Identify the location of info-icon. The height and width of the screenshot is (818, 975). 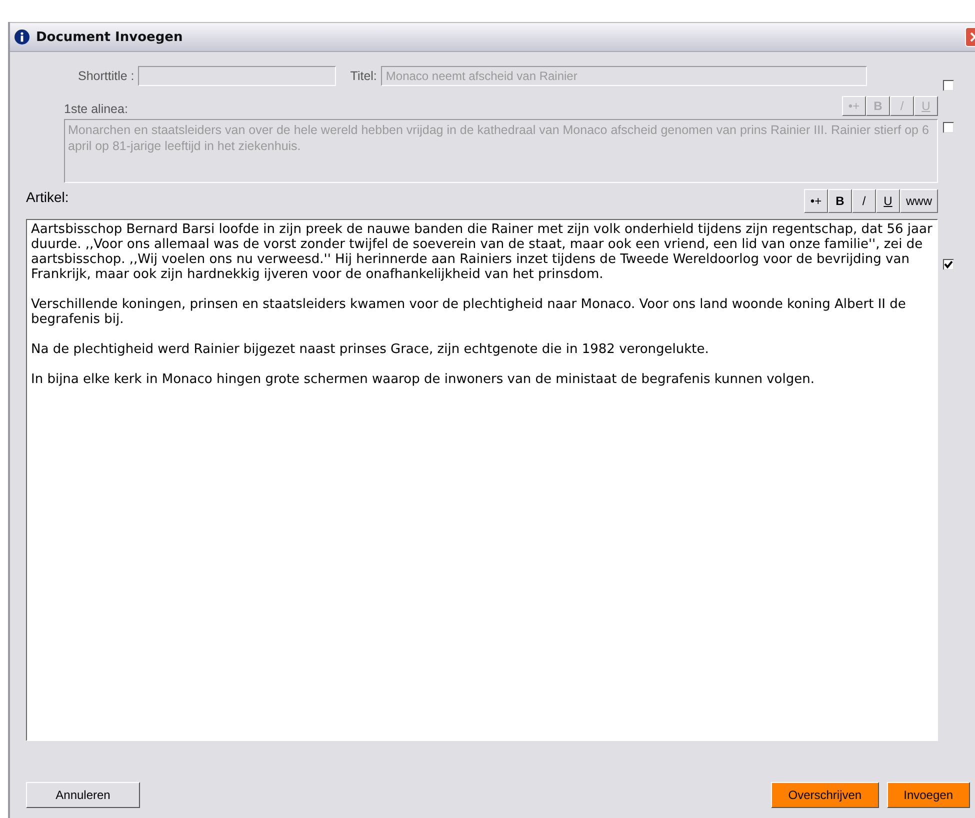
(22, 37).